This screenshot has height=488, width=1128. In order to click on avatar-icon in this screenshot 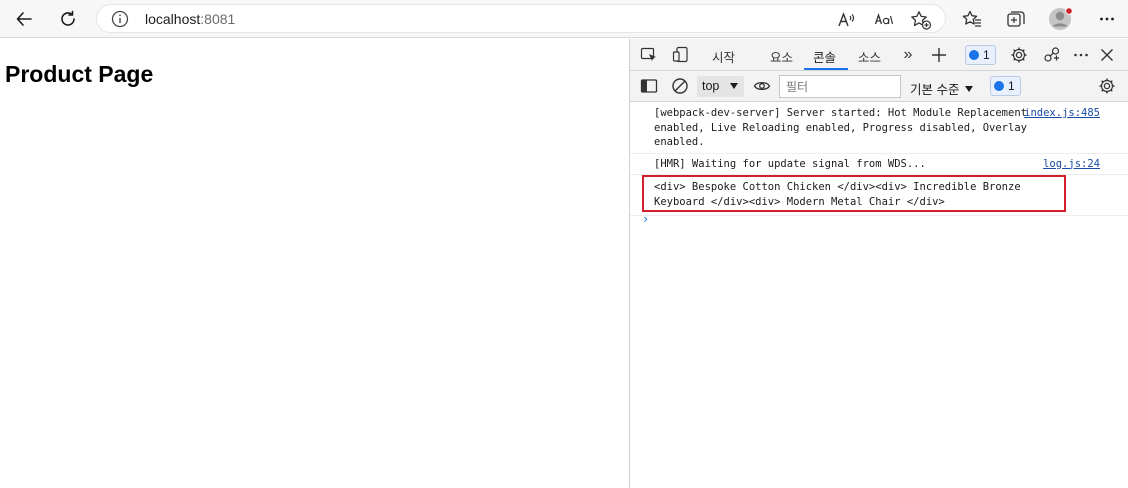, I will do `click(1061, 18)`.